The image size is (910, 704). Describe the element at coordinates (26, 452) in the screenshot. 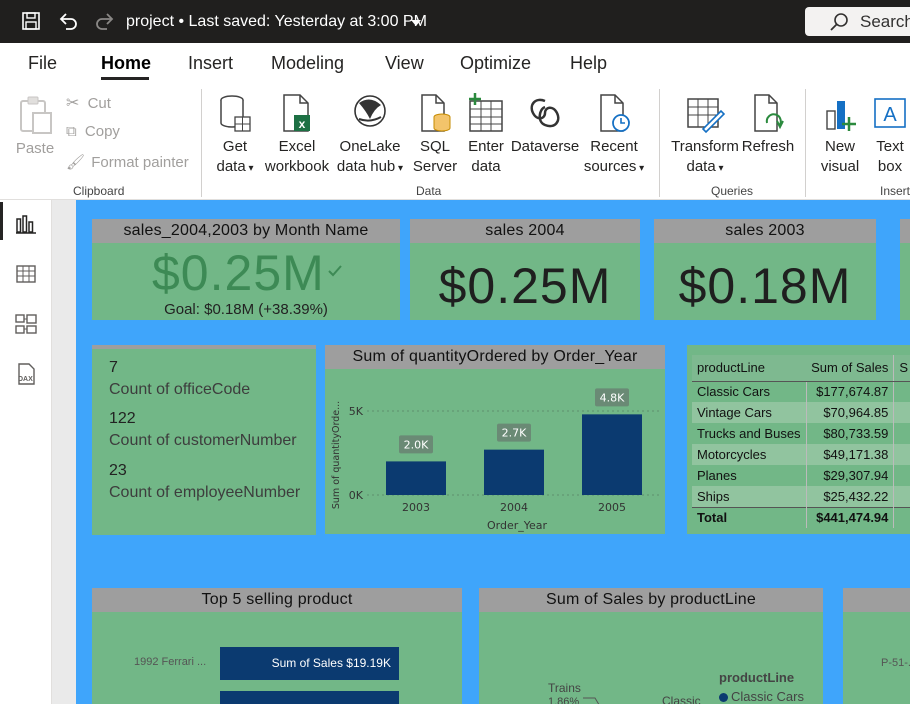

I see `view-switcher: DAX` at that location.